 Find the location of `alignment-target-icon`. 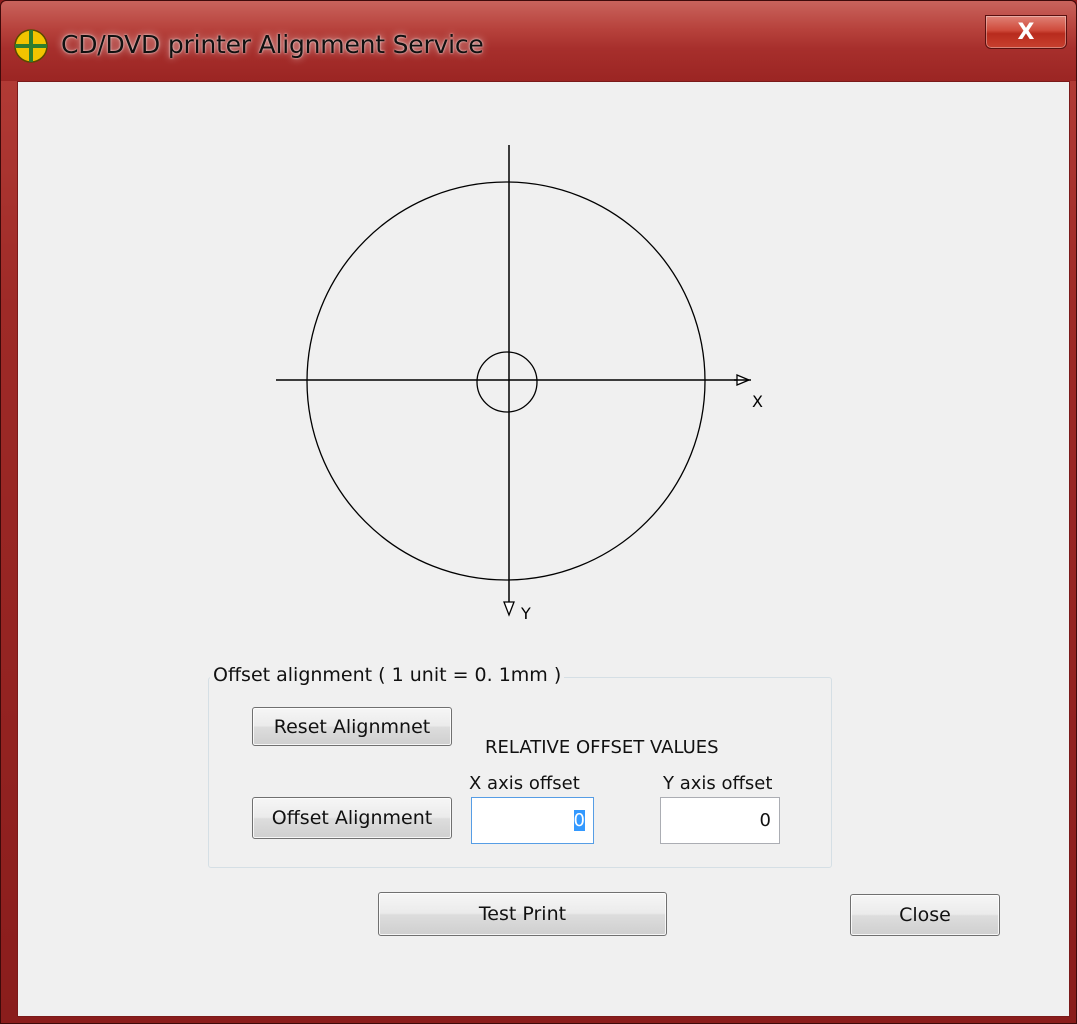

alignment-target-icon is located at coordinates (31, 46).